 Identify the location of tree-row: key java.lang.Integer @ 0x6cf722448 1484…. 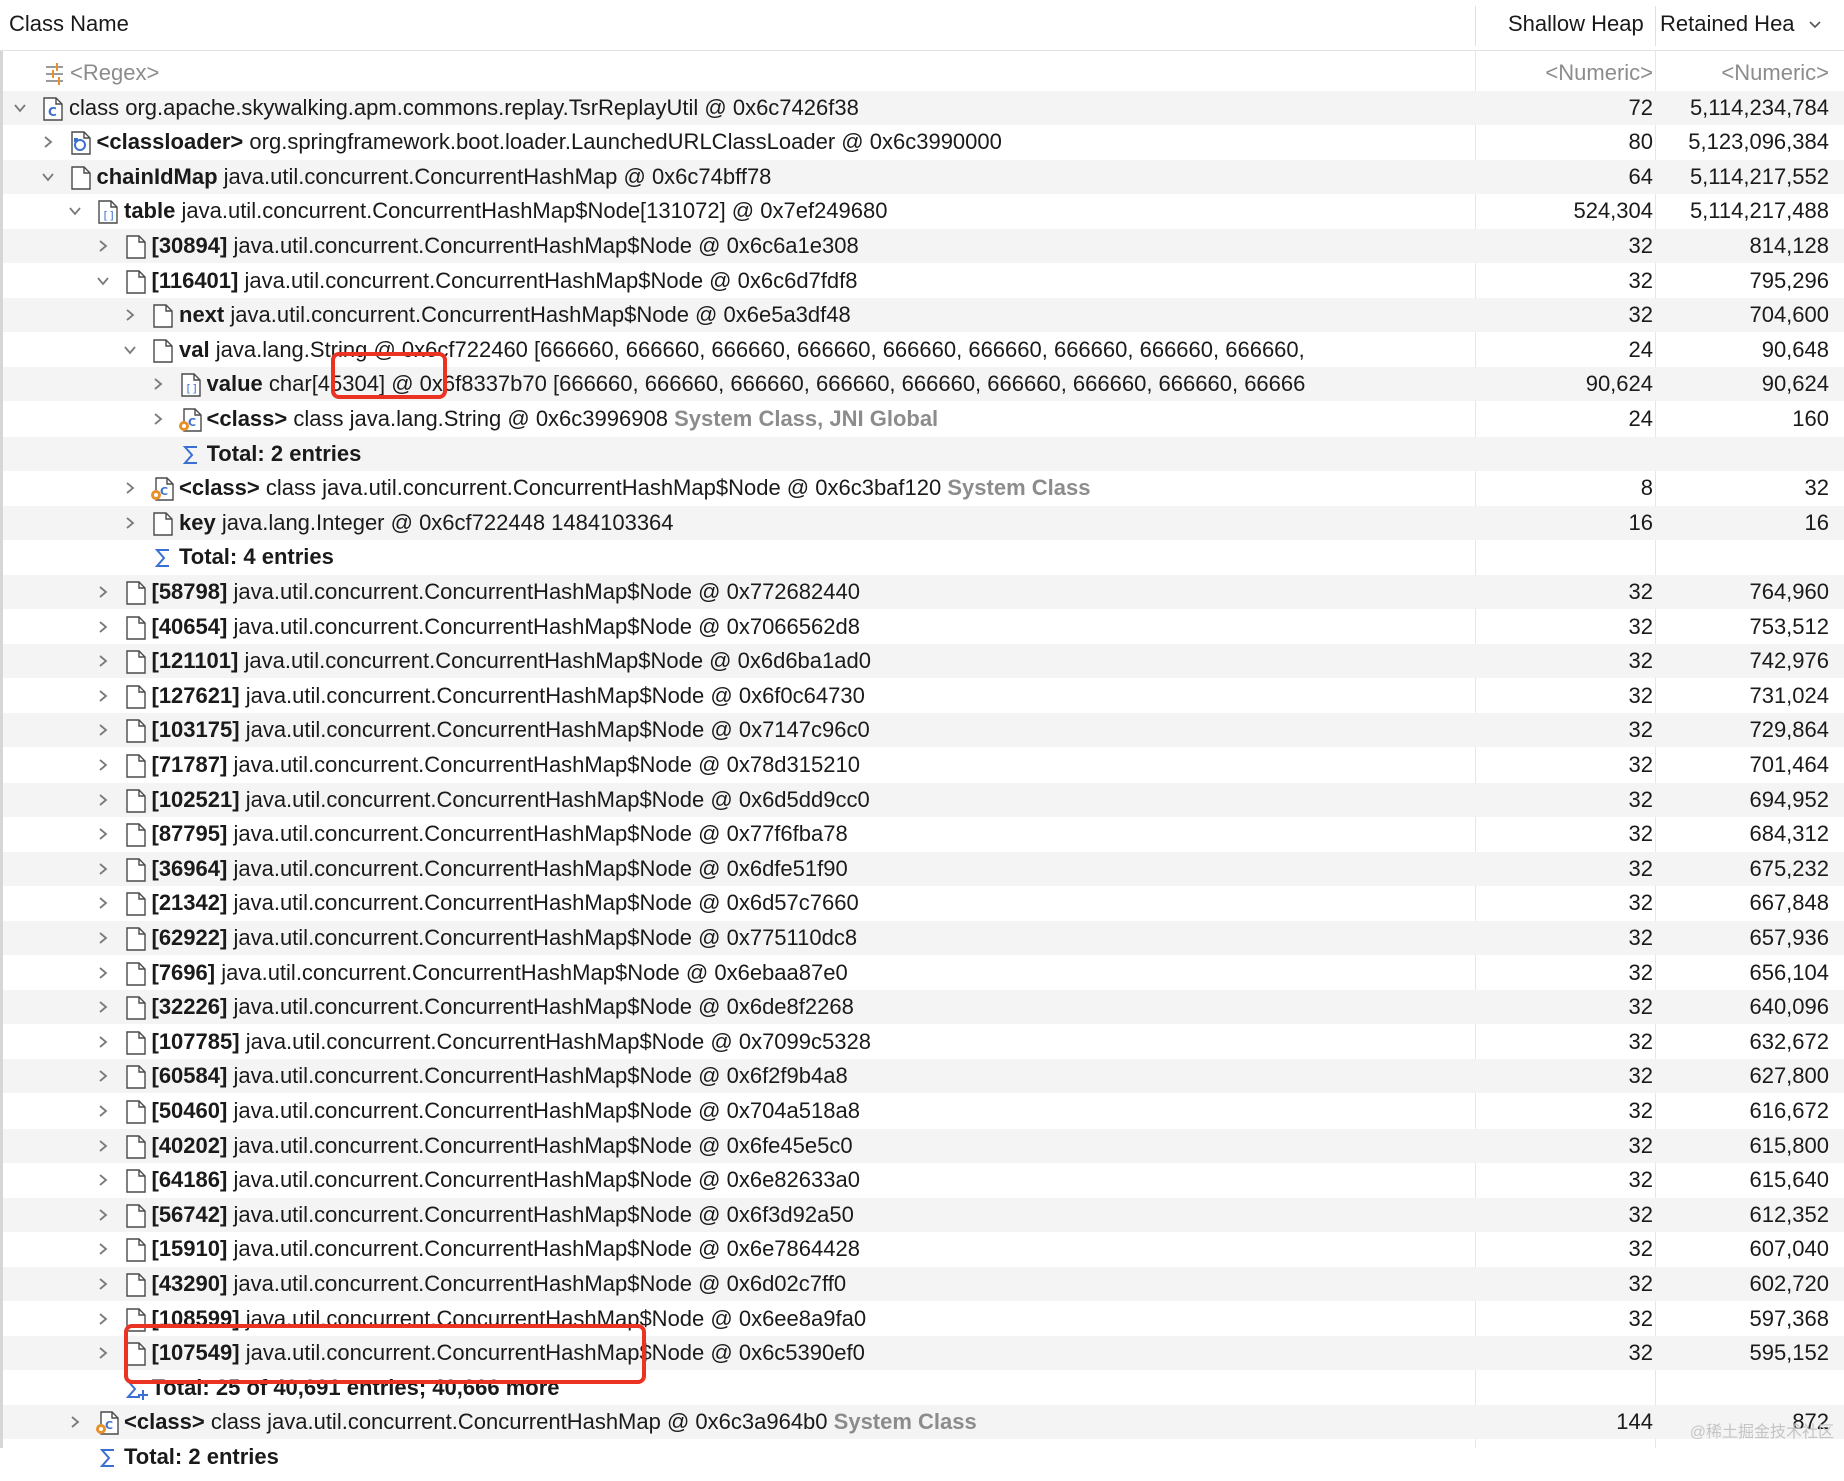
(923, 523).